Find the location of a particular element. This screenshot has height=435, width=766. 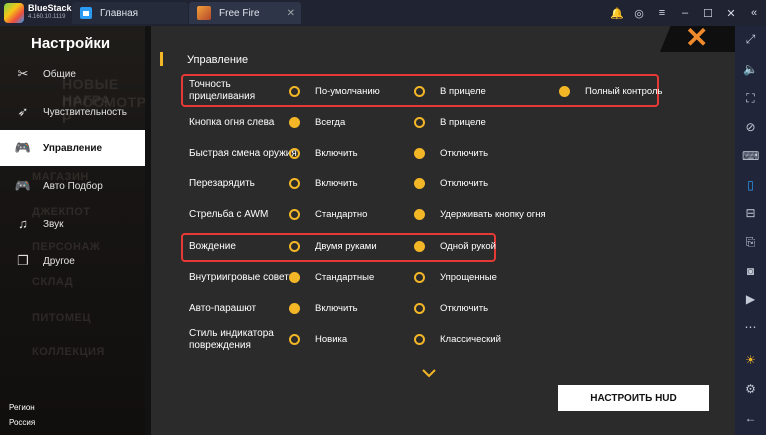

sidebar-item-controls: 🎮 Управление is located at coordinates (72, 148).